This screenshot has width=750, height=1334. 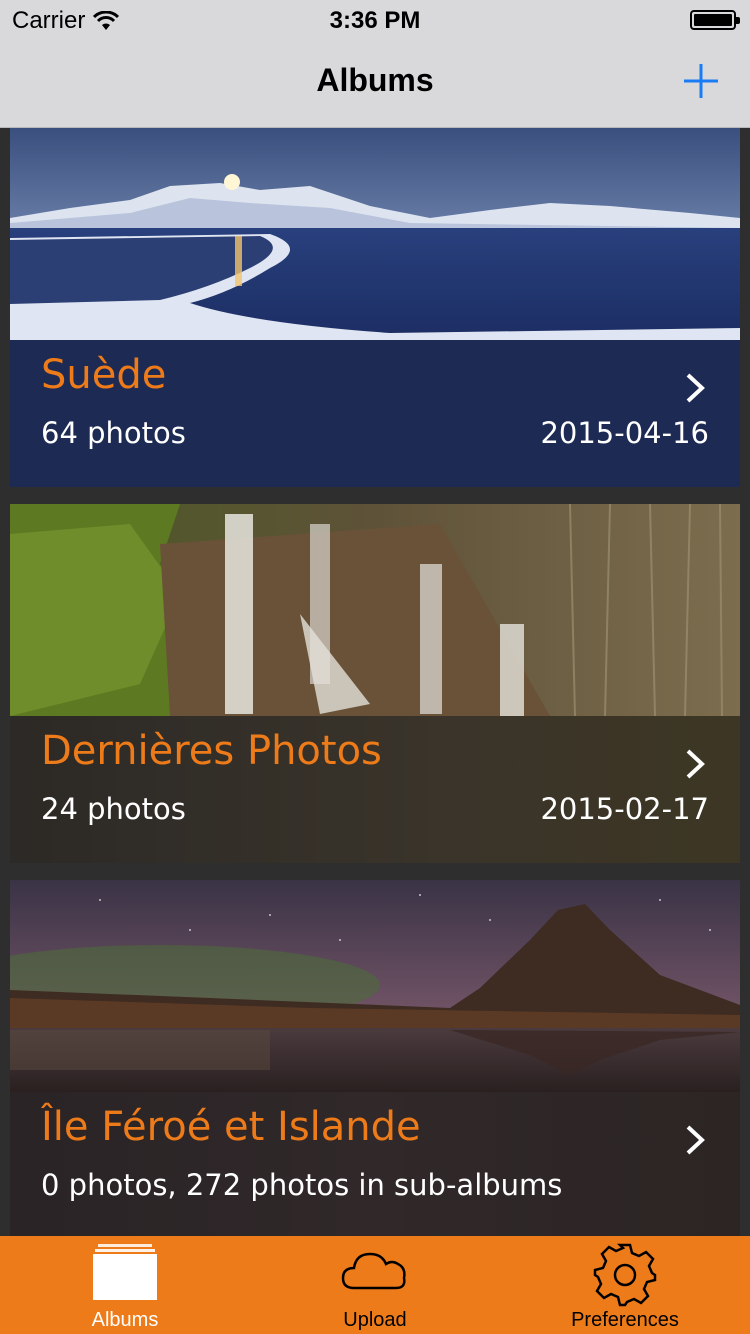 I want to click on page-title: Albums, so click(x=375, y=80).